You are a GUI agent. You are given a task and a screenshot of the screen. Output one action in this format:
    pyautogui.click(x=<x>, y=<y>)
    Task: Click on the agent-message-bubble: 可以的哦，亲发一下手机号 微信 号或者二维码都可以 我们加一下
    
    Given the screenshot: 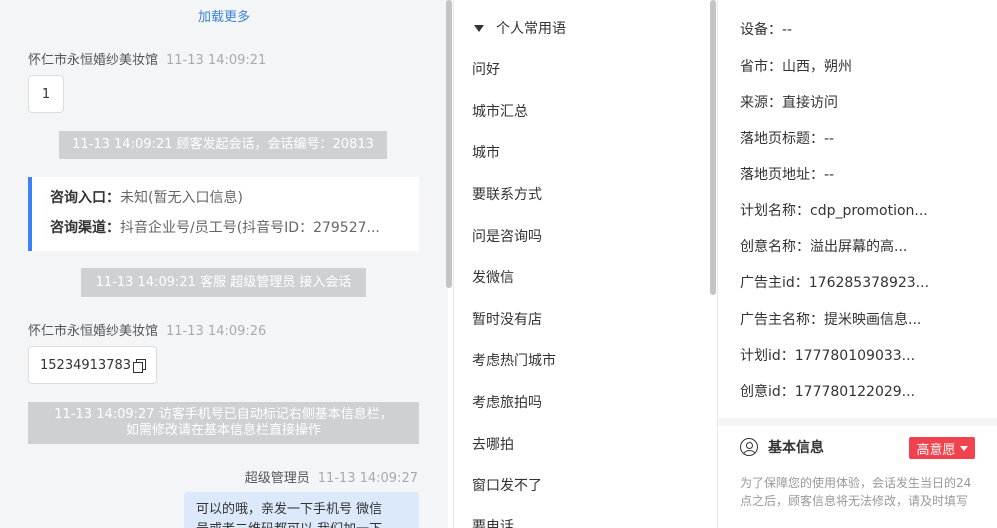 What is the action you would take?
    pyautogui.click(x=301, y=510)
    